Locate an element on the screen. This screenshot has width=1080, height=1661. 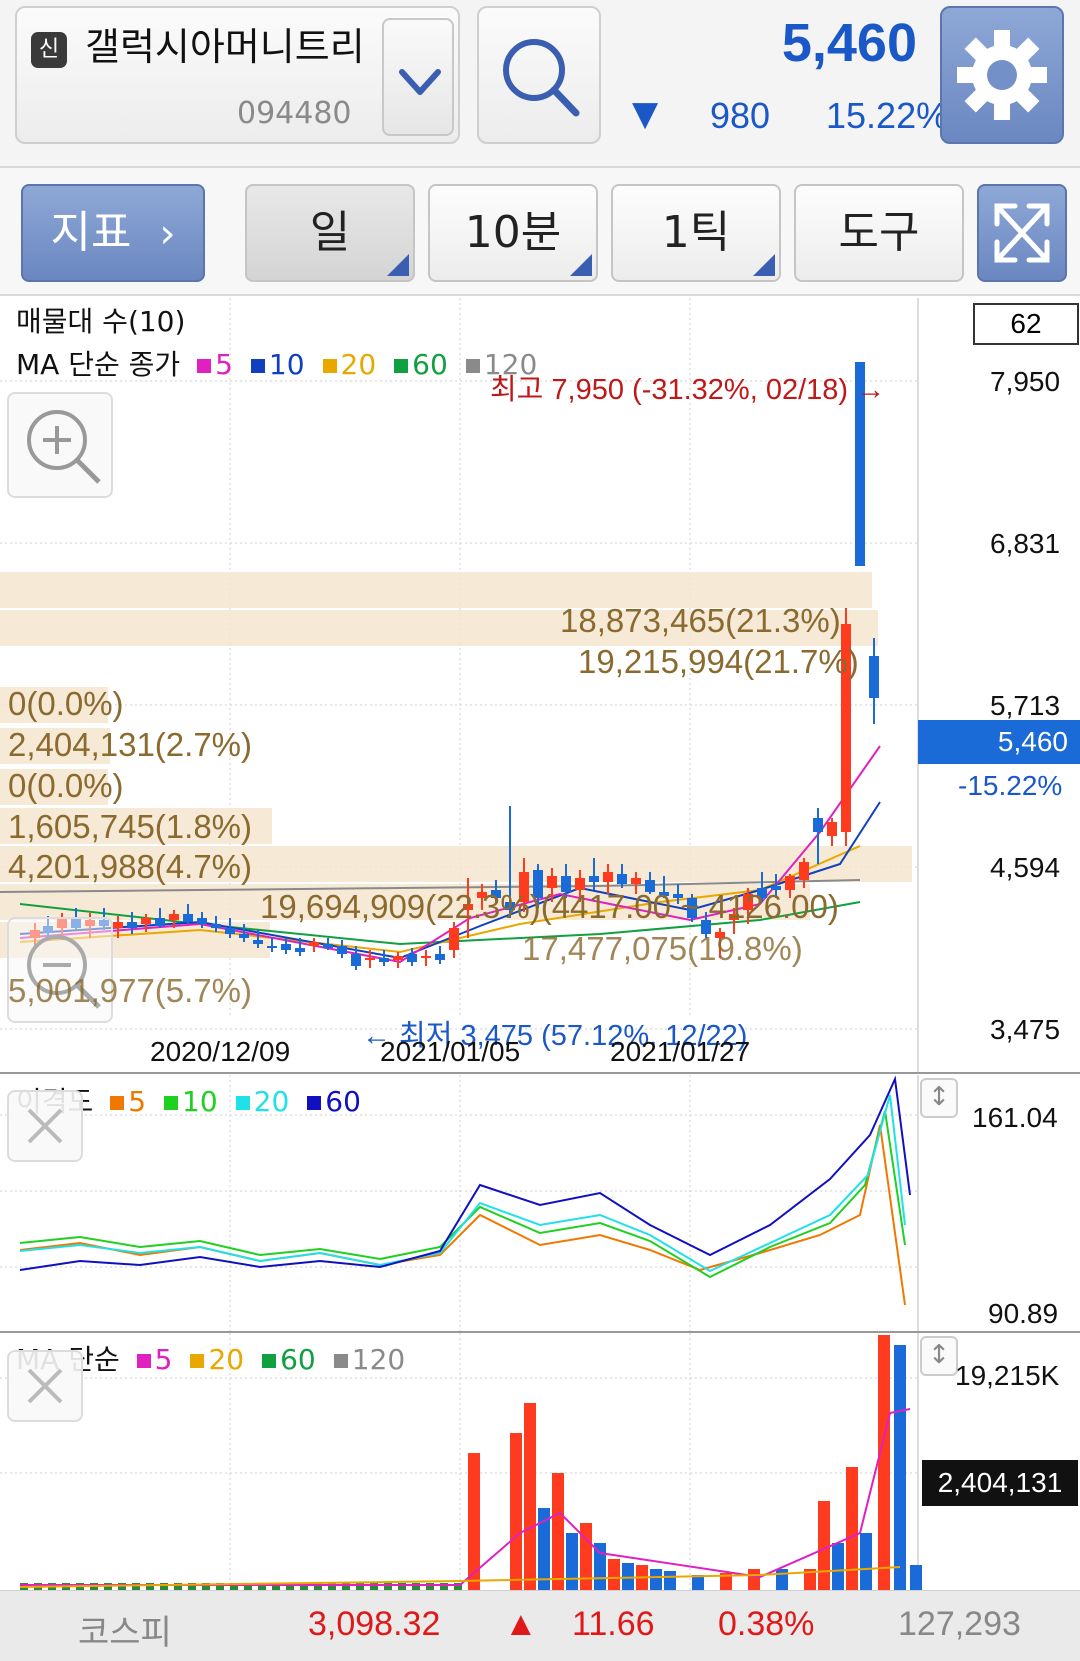
index-change: 11.66 is located at coordinates (613, 1624).